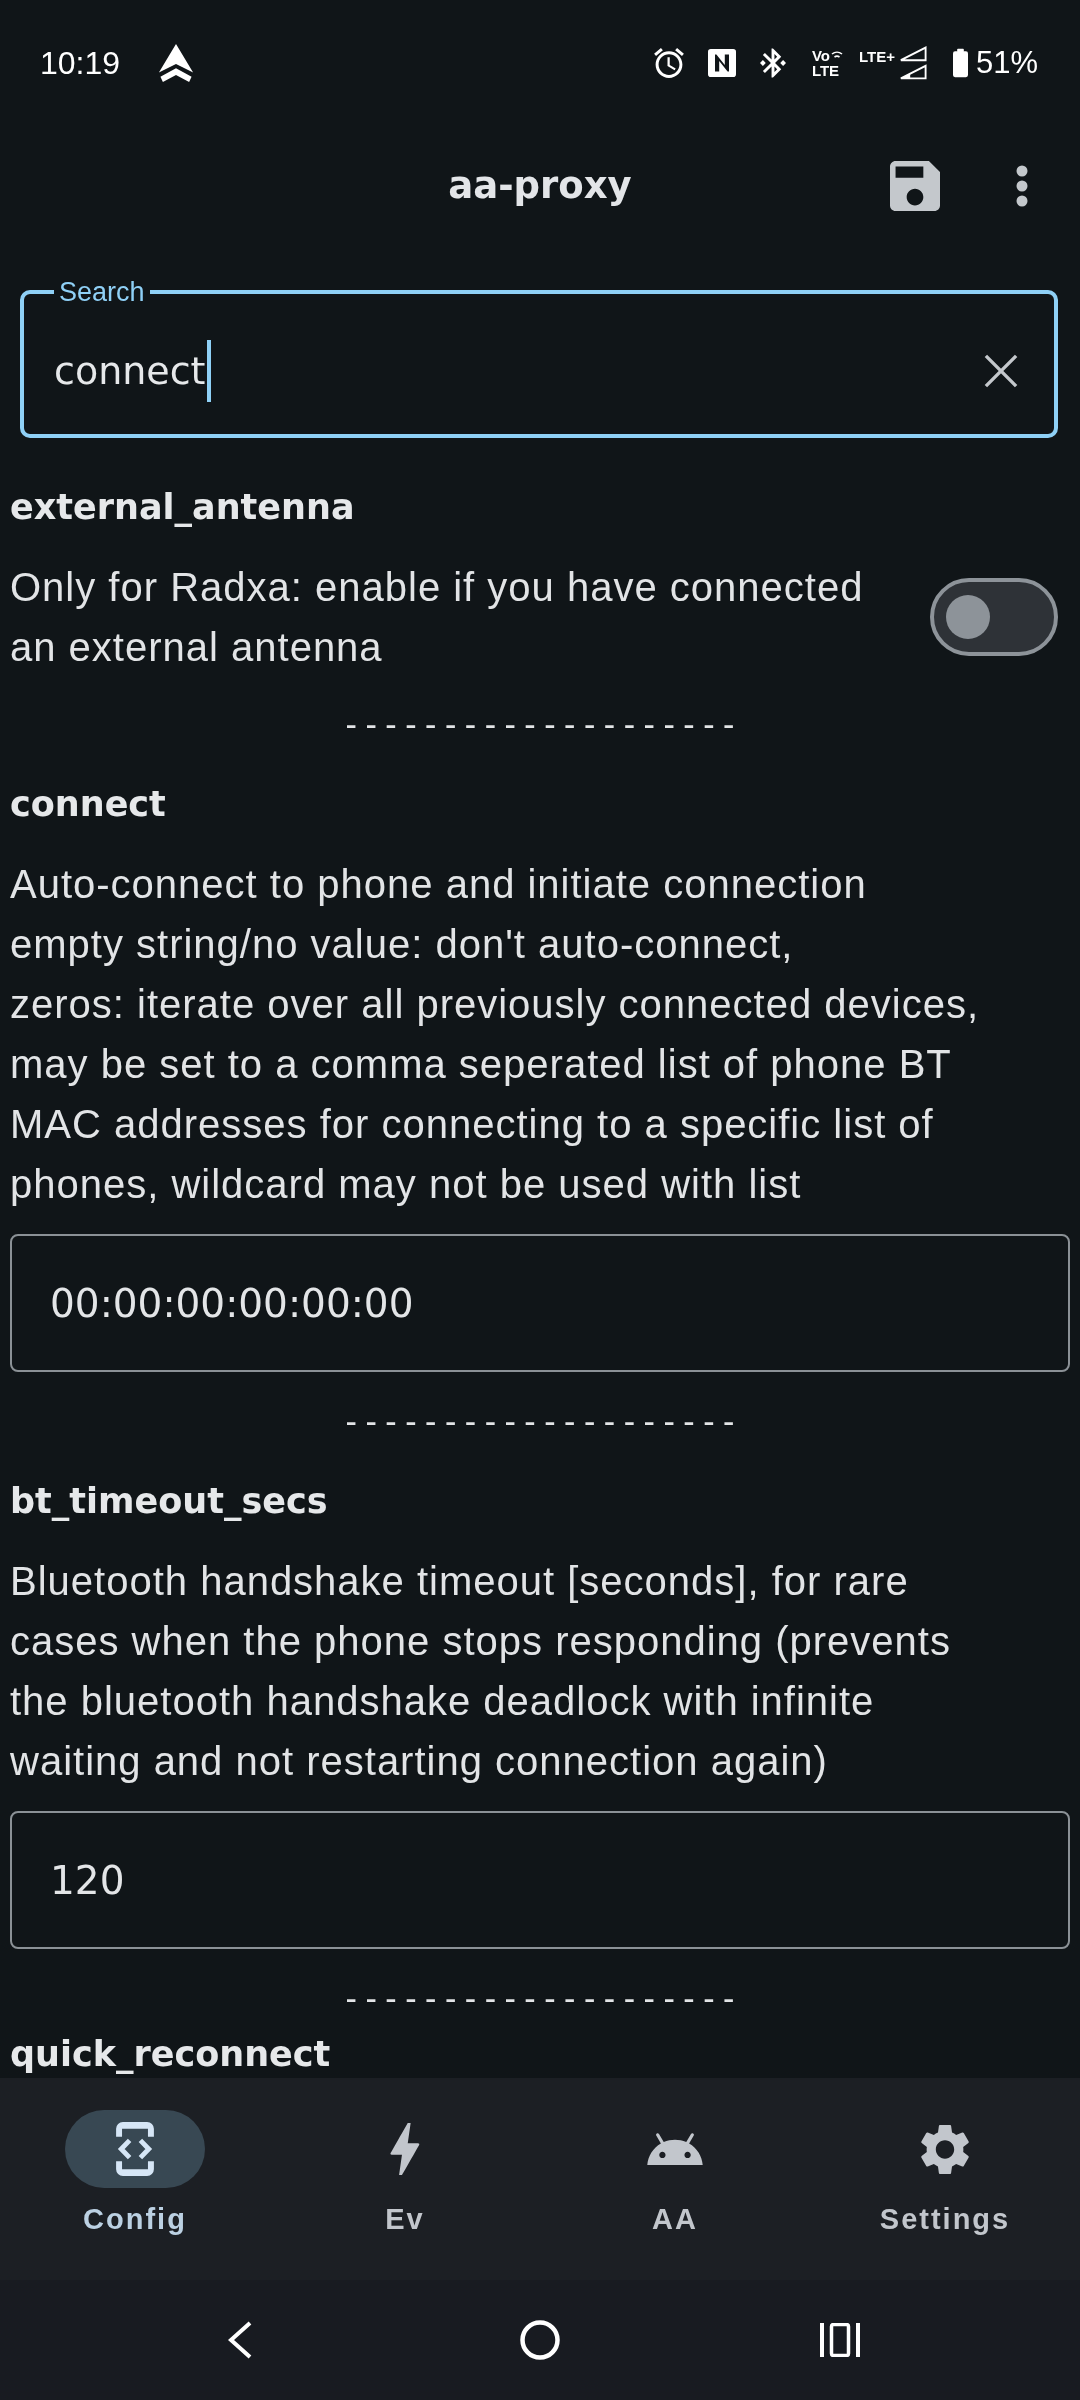 The image size is (1080, 2400). Describe the element at coordinates (495, 1034) in the screenshot. I see `setting-description: Auto-connect to phone and initiate connection empty string/no value: don't auto-connect, zeros: iterate over all previously connected devices, may be set to a comma seperated list of phone BT MAC addresses for connecting to a specific list of phones, wildcard may not be used with list` at that location.